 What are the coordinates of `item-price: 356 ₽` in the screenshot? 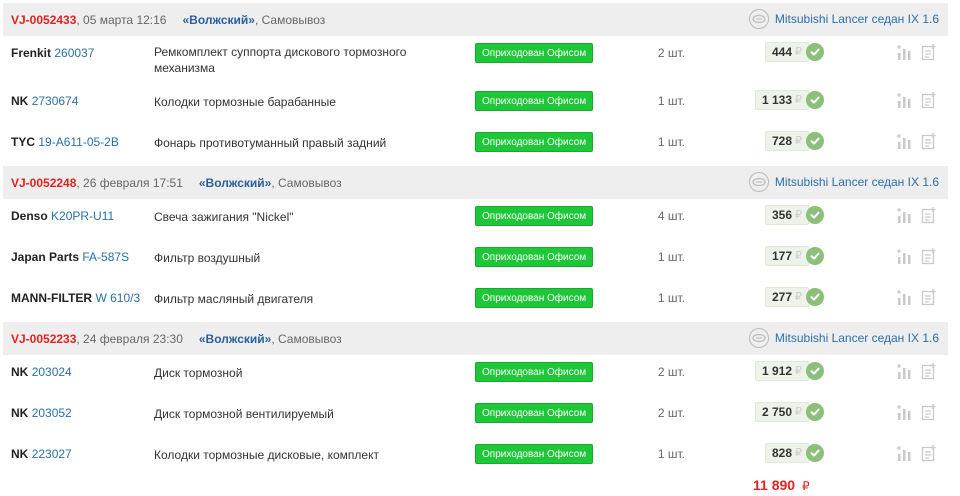 It's located at (786, 215).